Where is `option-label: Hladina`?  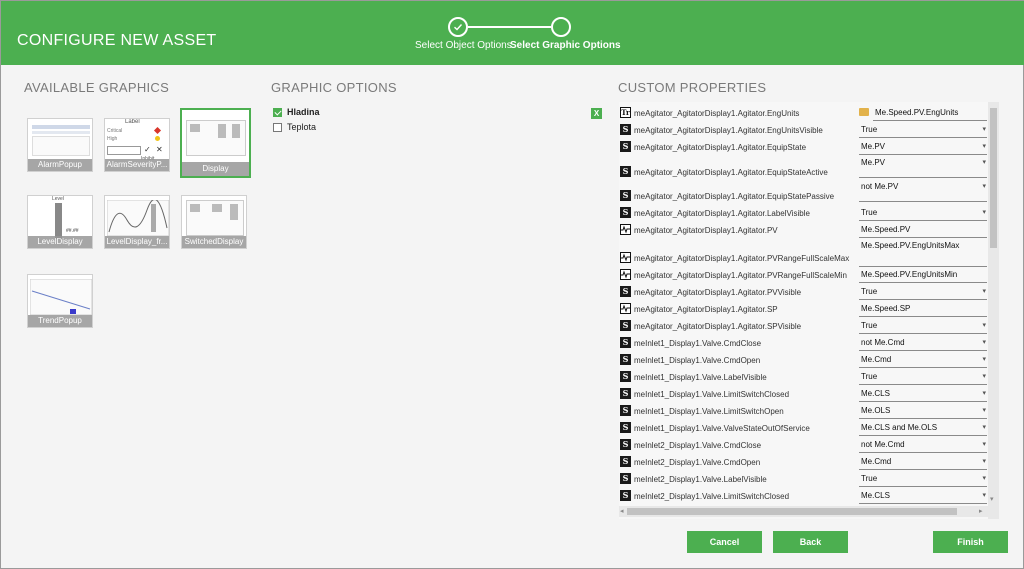
option-label: Hladina is located at coordinates (303, 112).